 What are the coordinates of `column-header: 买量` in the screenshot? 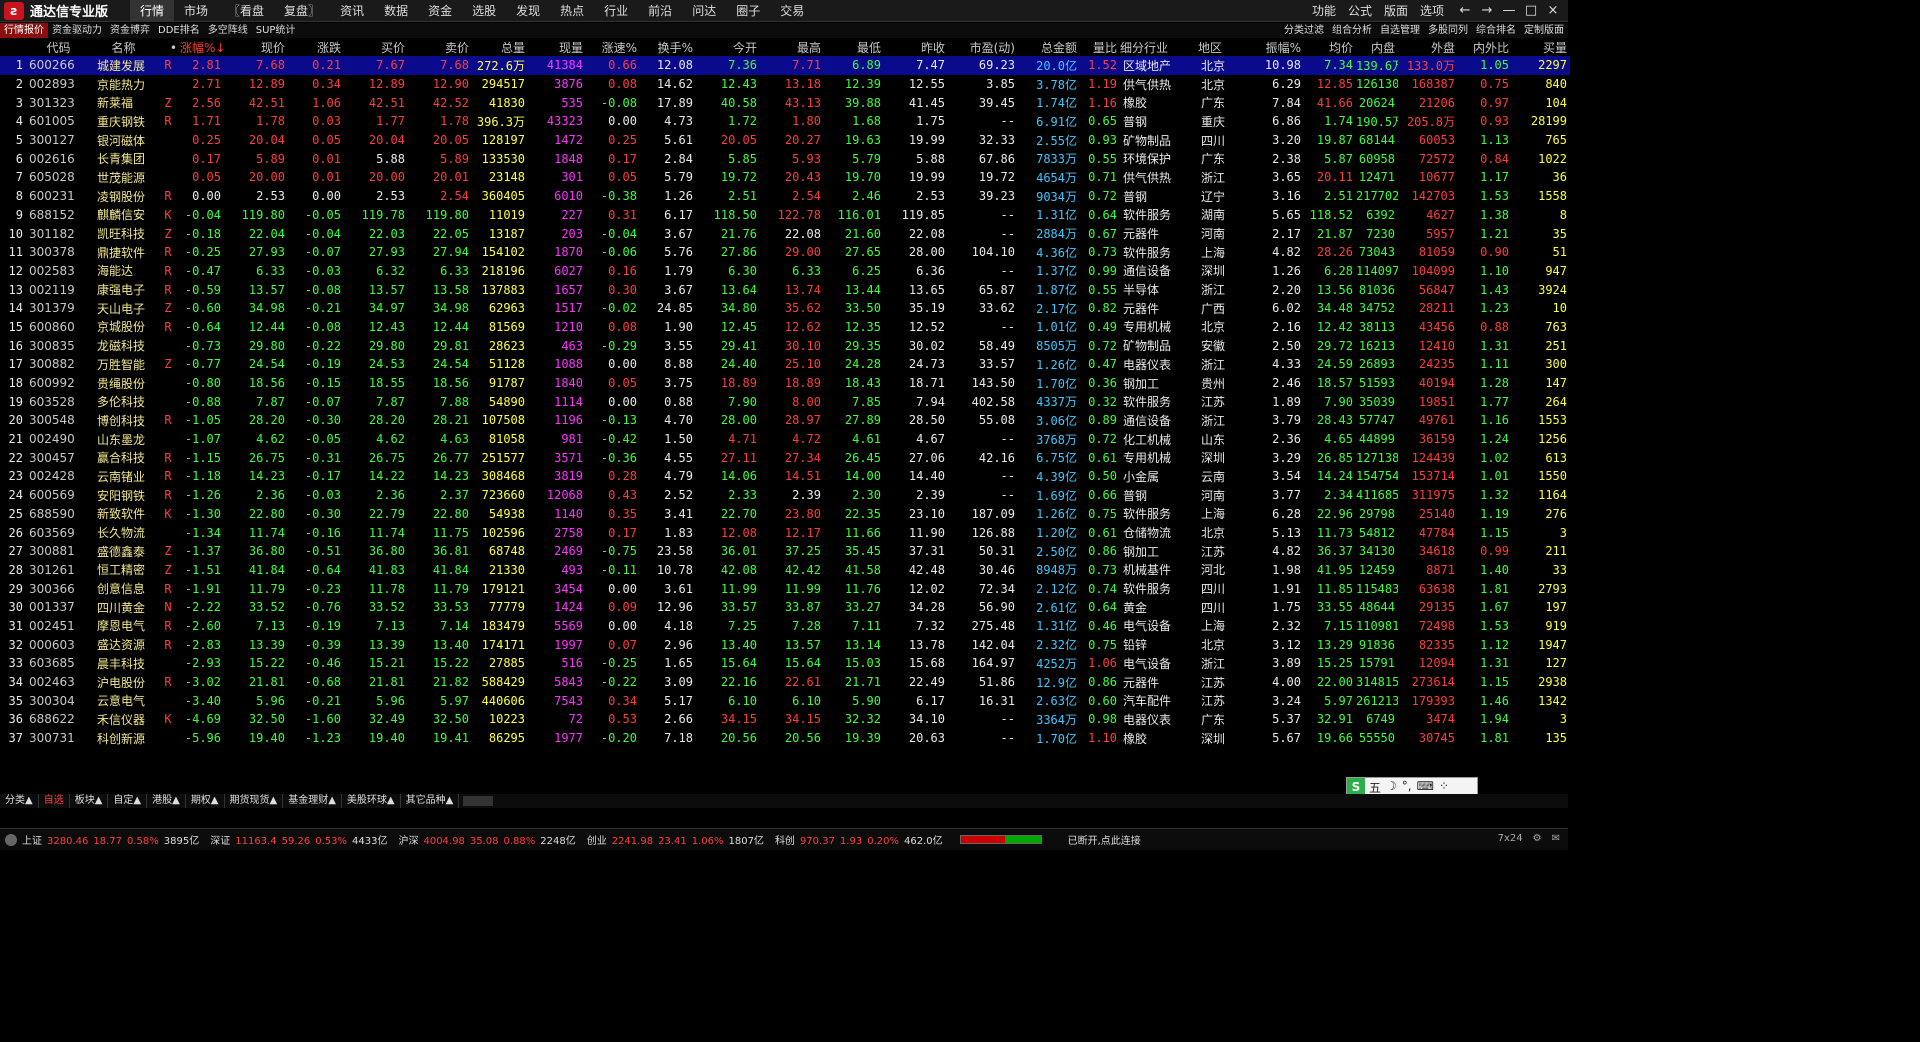 It's located at (1541, 47).